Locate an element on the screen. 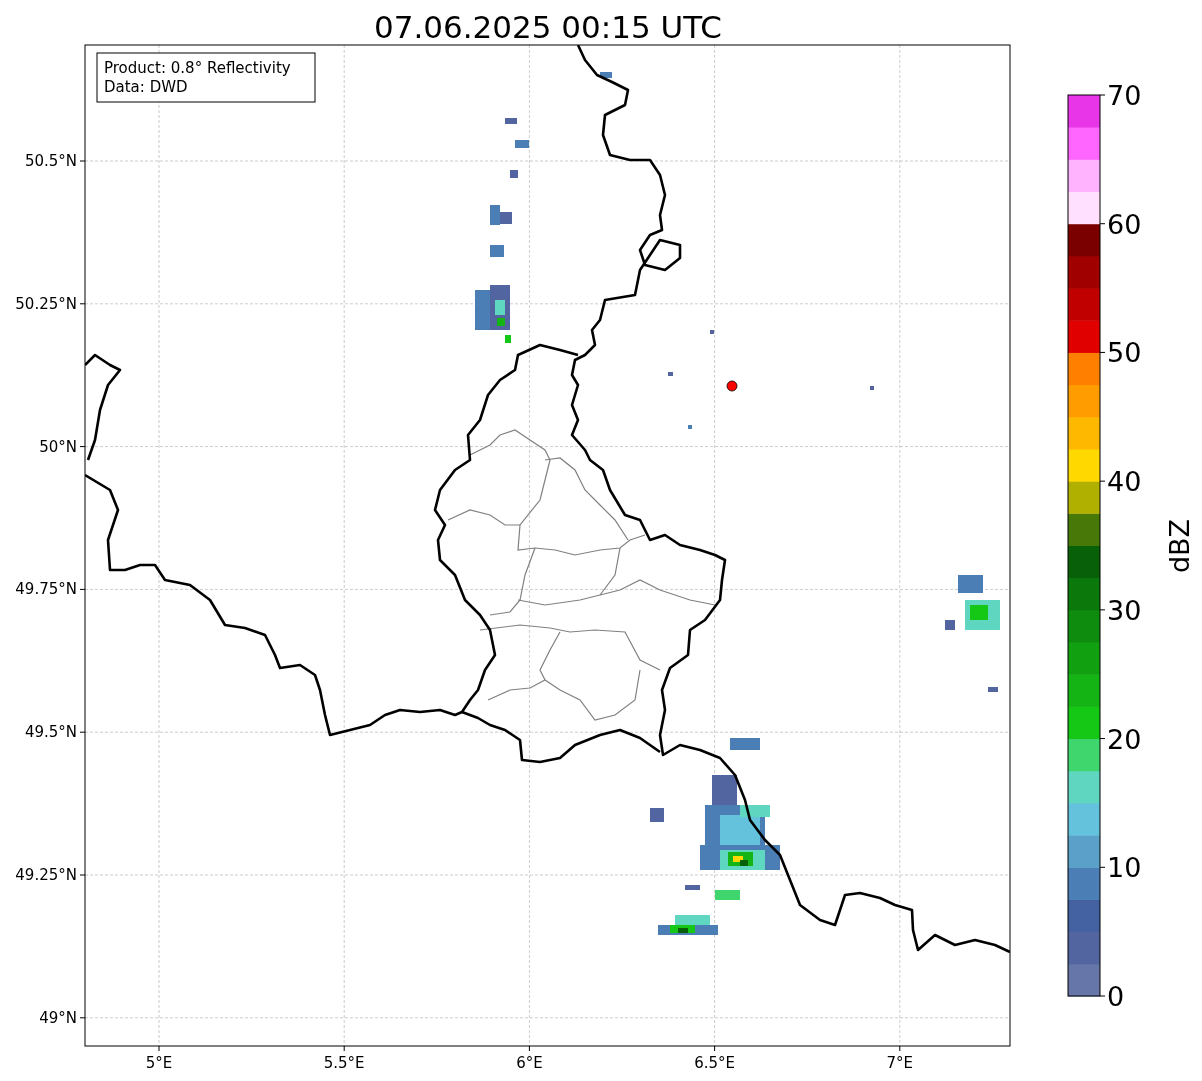 The image size is (1202, 1081). longitude-label: 7°E is located at coordinates (900, 1063).